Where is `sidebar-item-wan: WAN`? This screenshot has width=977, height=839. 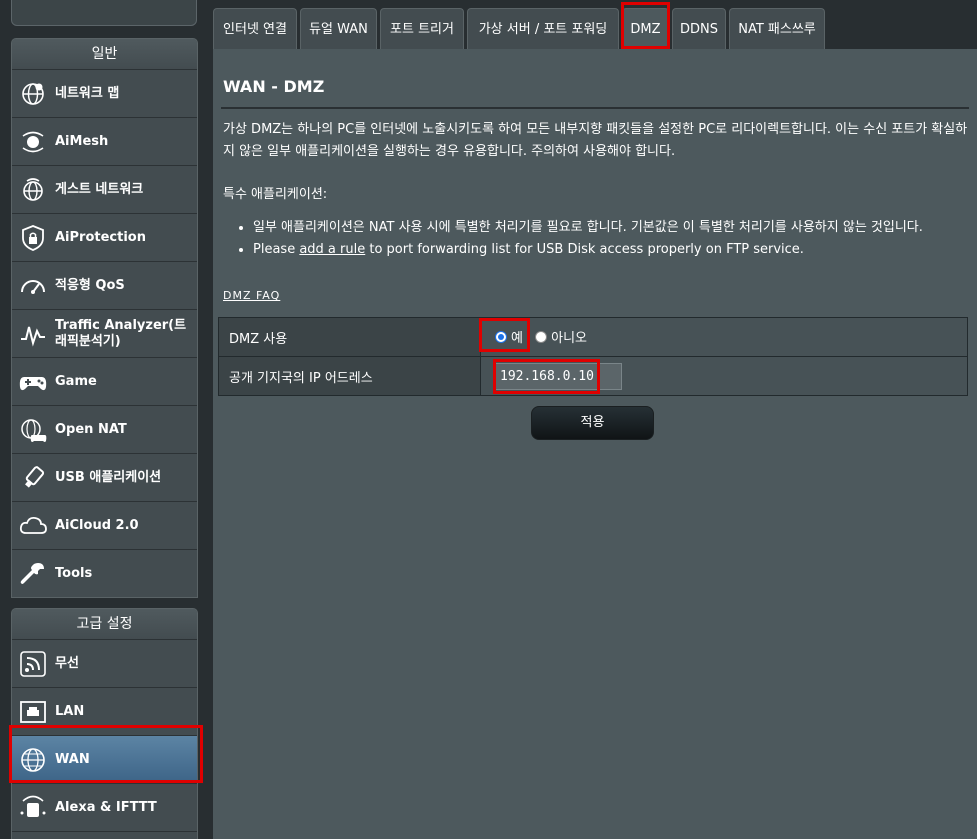 sidebar-item-wan: WAN is located at coordinates (104, 760).